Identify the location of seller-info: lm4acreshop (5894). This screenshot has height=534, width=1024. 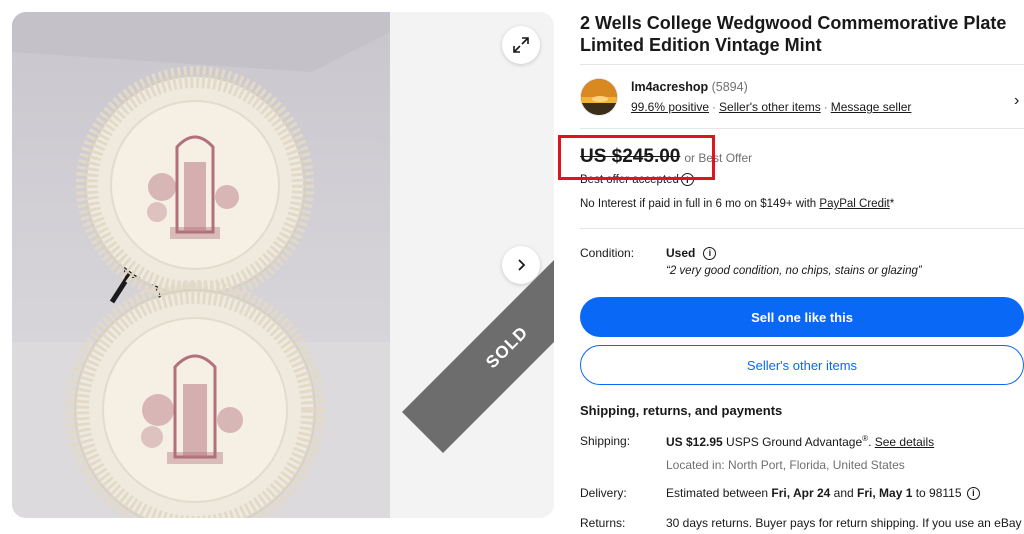
(689, 87).